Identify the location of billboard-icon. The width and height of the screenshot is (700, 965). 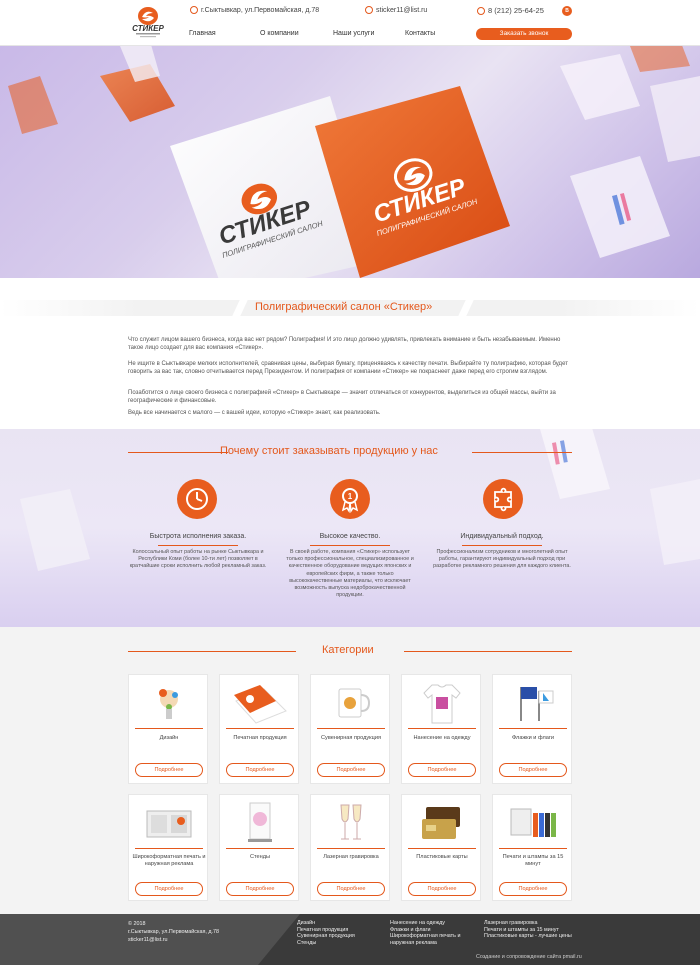
(169, 824).